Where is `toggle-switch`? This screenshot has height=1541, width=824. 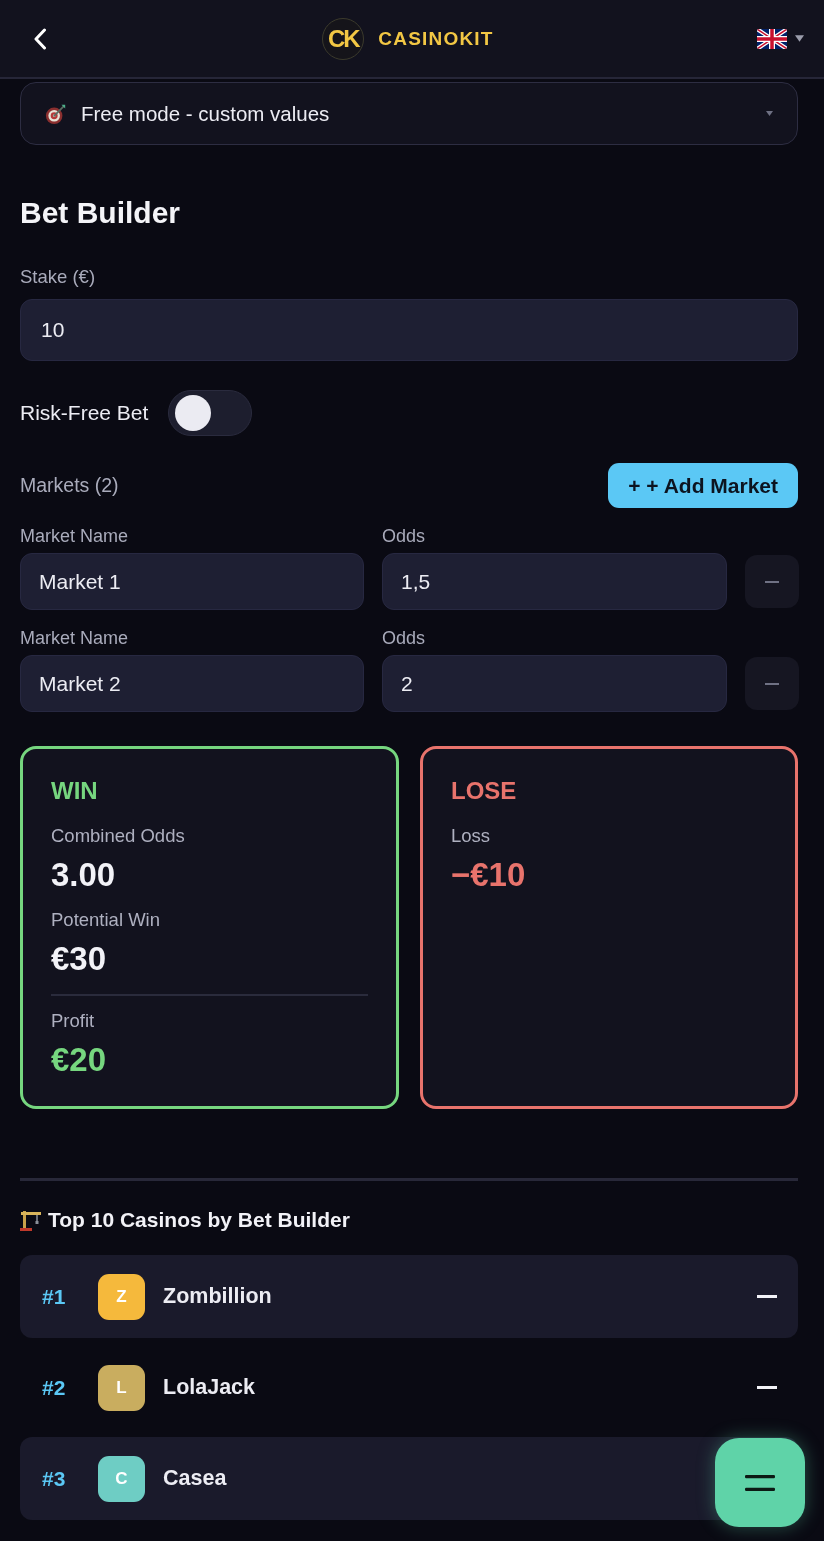
toggle-switch is located at coordinates (210, 413).